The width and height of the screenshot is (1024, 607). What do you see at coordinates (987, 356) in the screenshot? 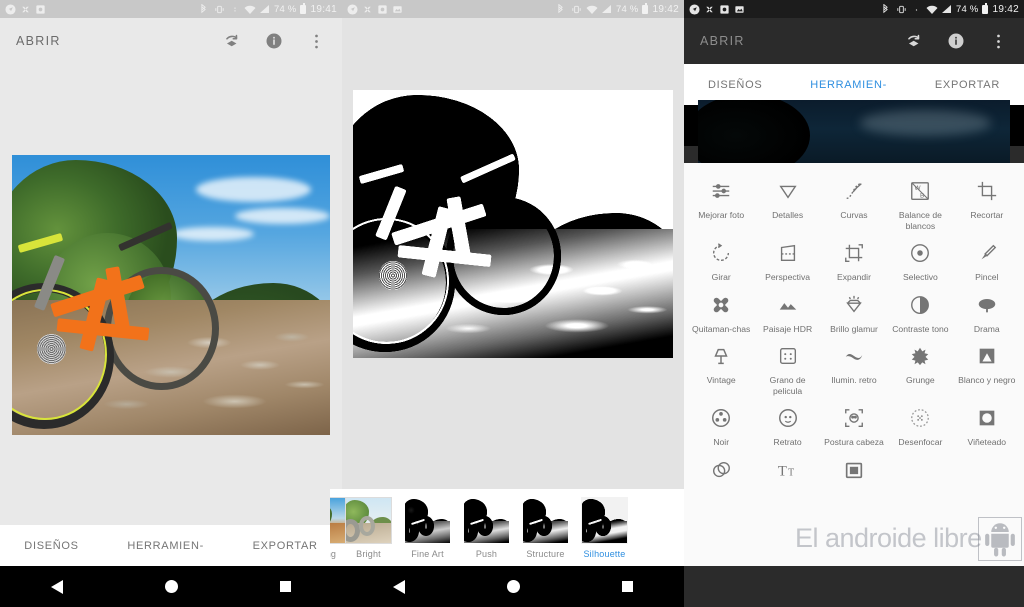
I see `black-white-icon` at bounding box center [987, 356].